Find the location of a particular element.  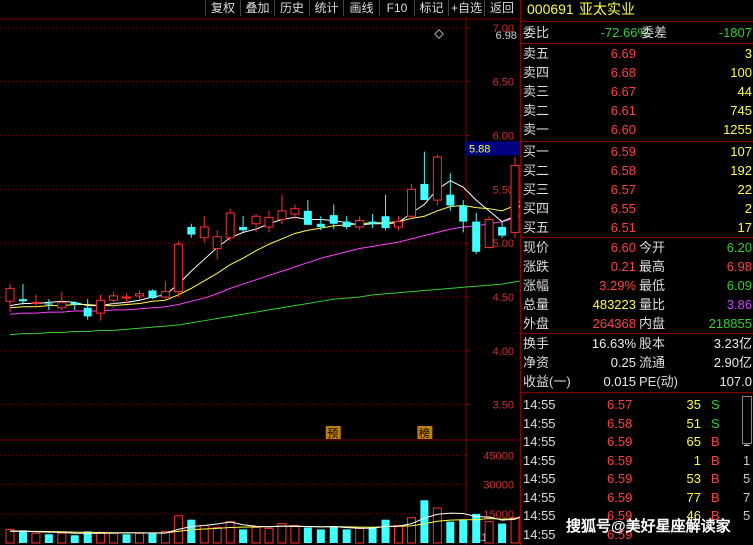

tick-side: S is located at coordinates (715, 404).